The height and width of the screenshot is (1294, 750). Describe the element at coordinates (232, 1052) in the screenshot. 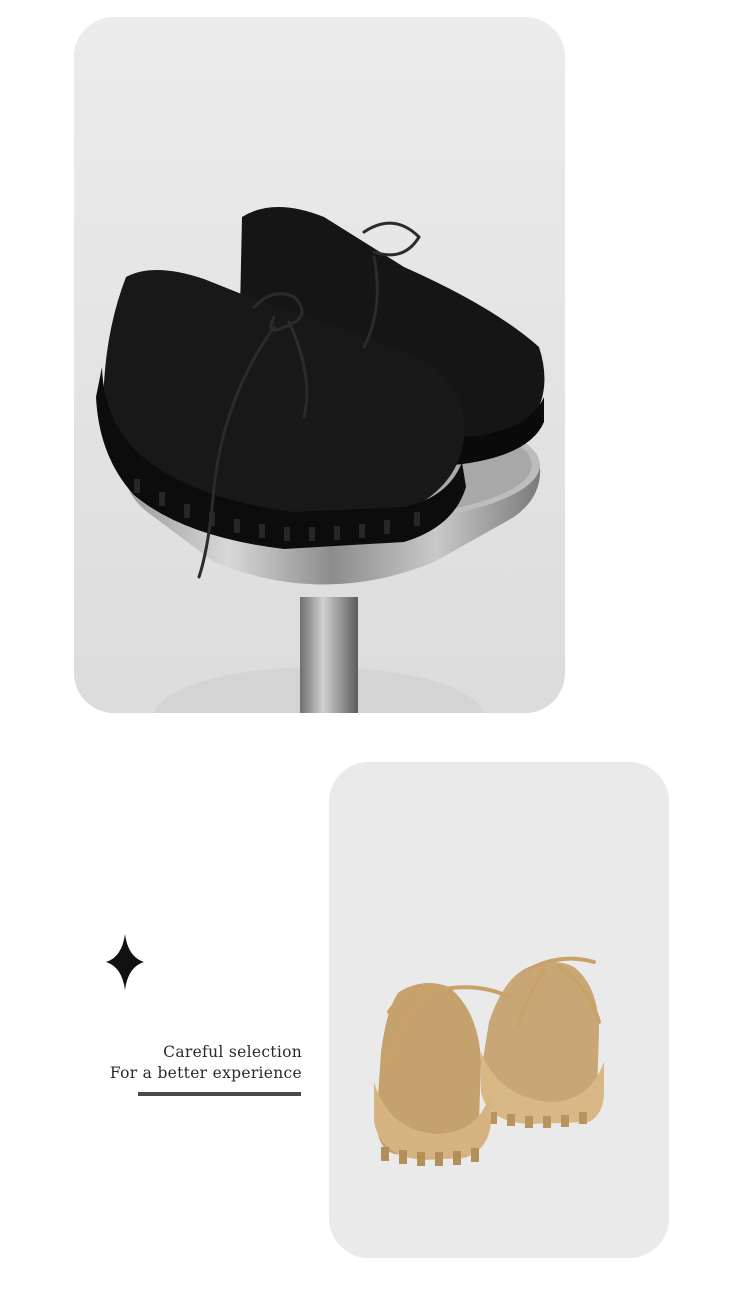

I see `tagline-line-1: Careful selection` at that location.